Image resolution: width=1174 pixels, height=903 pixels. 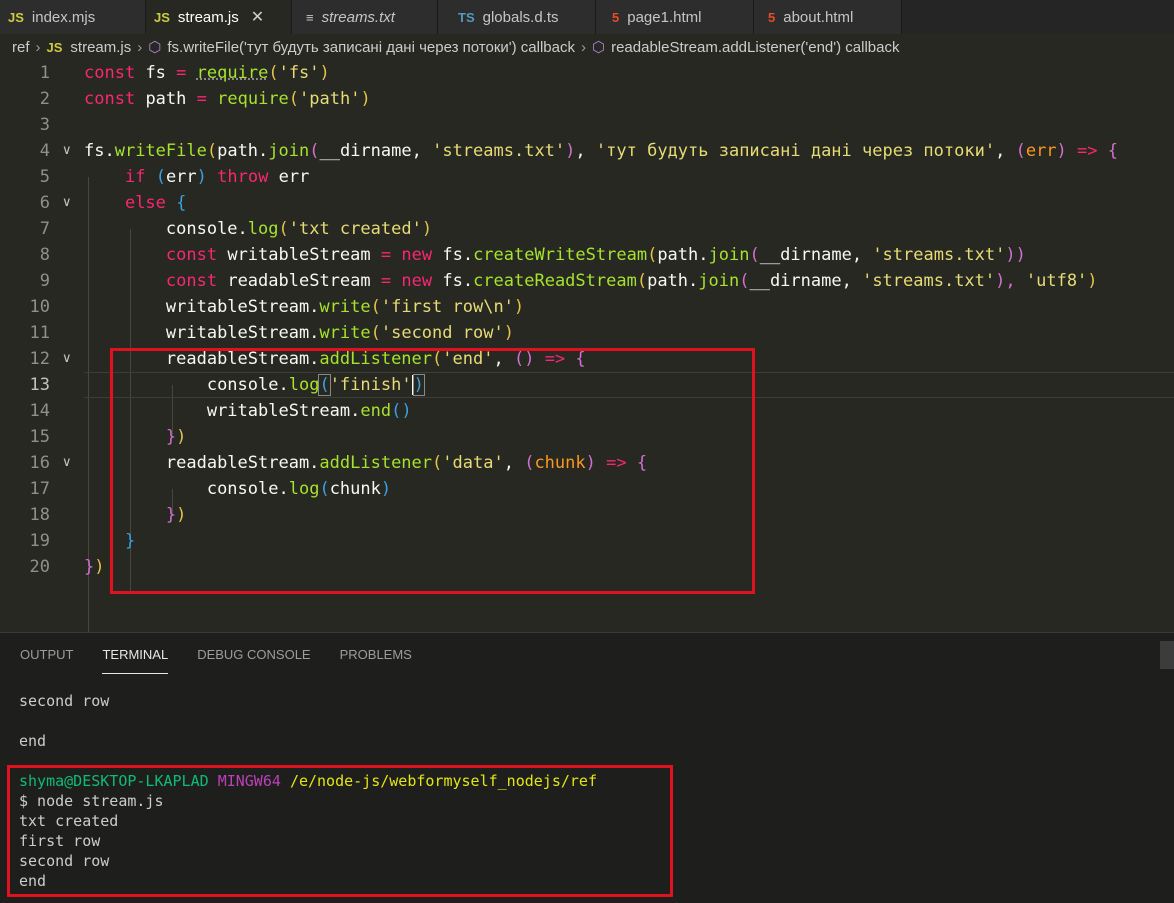 What do you see at coordinates (253, 660) in the screenshot?
I see `tab-debug-console: DEBUG CONSOLE` at bounding box center [253, 660].